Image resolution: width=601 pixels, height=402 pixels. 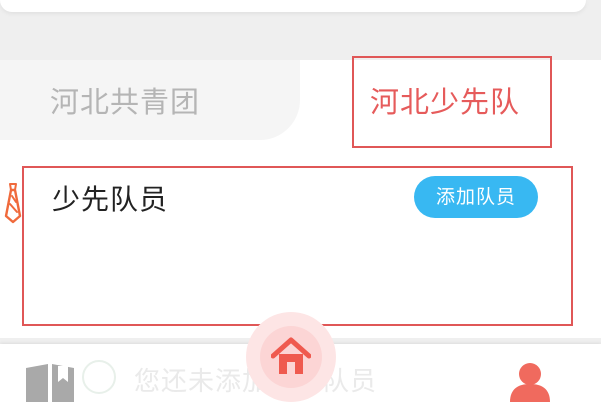 I want to click on user-icon, so click(x=530, y=382).